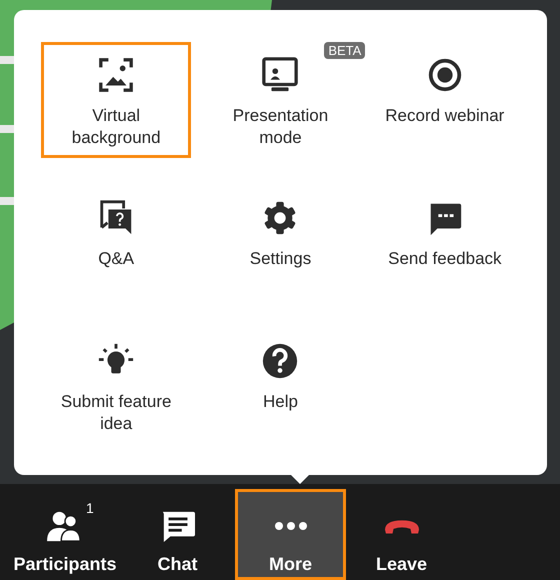 The height and width of the screenshot is (580, 560). Describe the element at coordinates (280, 75) in the screenshot. I see `monitor-icon` at that location.